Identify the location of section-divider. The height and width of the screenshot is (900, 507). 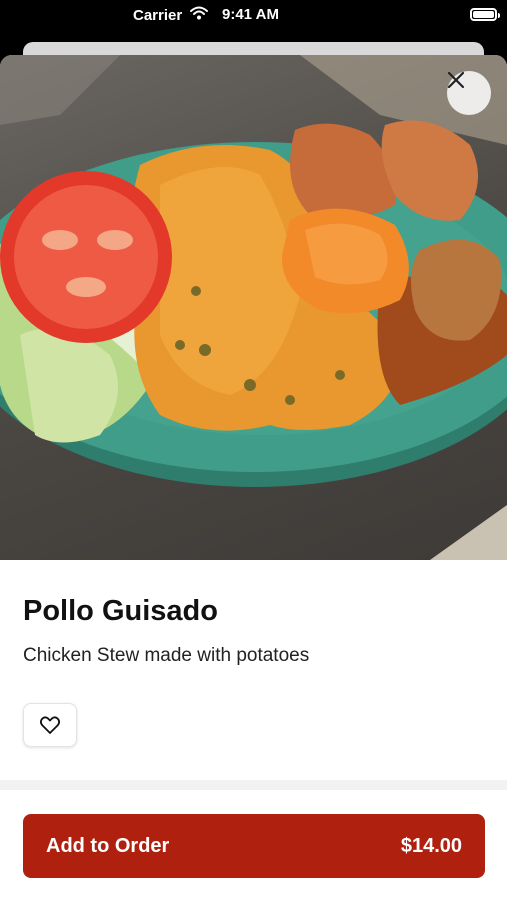
(253, 785).